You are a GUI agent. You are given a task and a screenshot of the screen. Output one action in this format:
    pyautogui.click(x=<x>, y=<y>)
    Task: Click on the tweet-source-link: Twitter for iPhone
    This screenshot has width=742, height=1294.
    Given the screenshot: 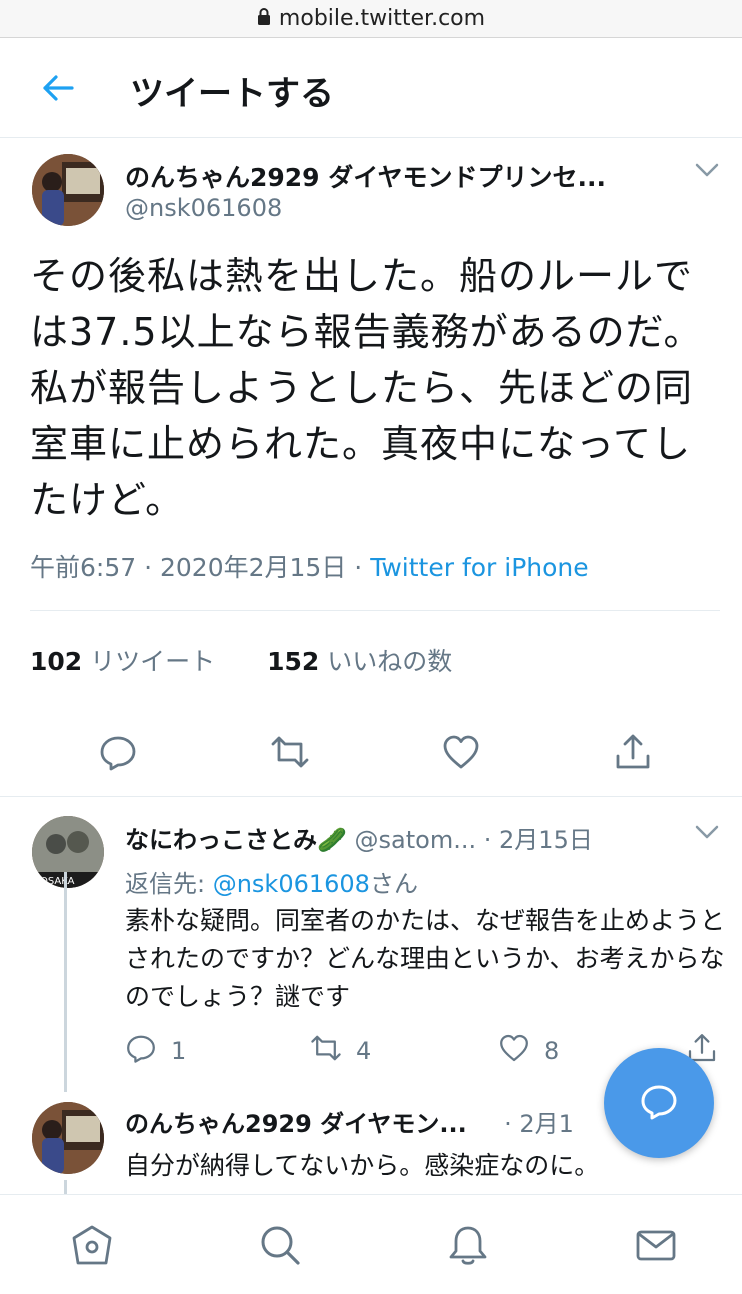 What is the action you would take?
    pyautogui.click(x=479, y=567)
    